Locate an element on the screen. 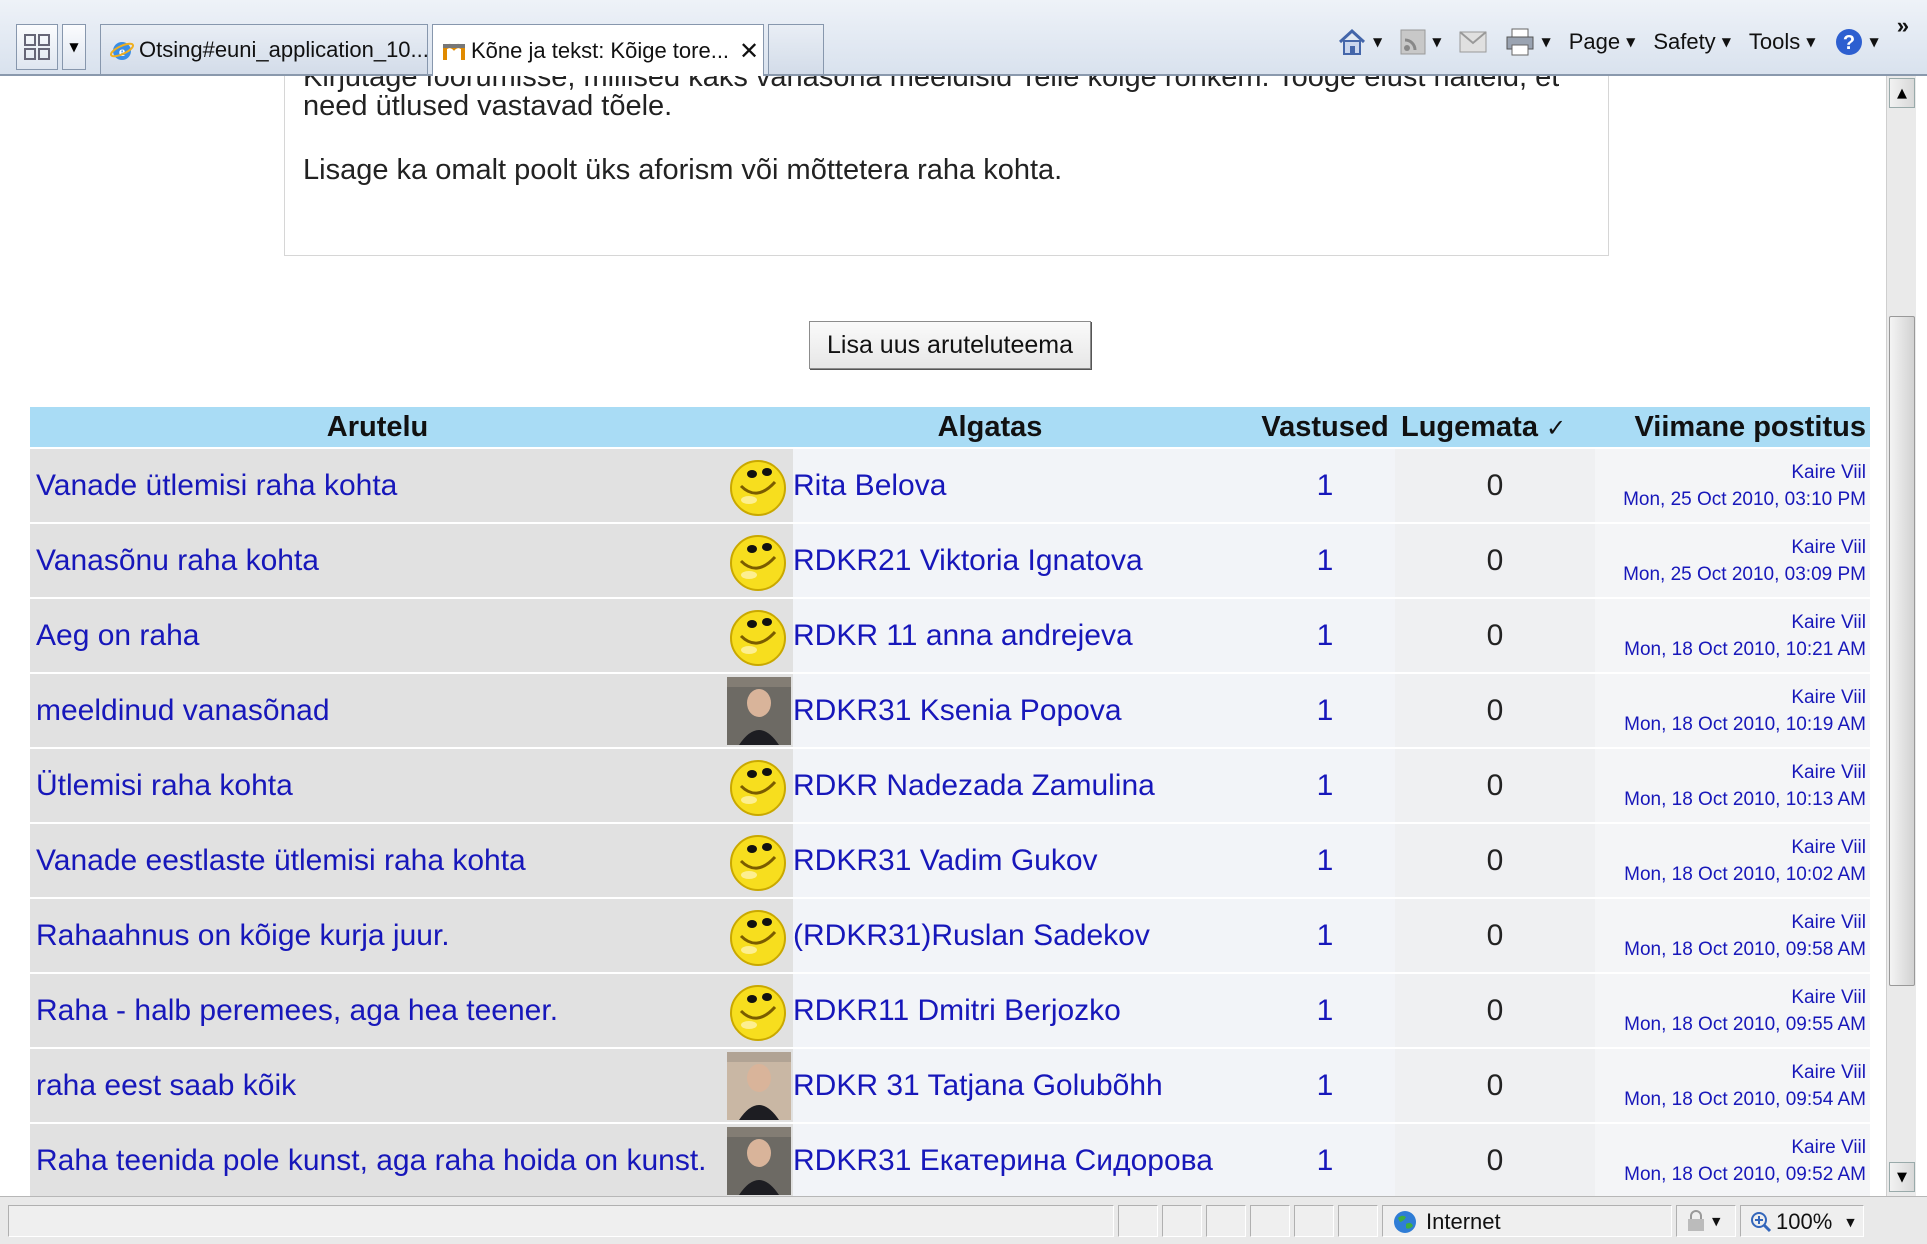 The image size is (1927, 1244). safety-menu: Safety ▼ is located at coordinates (1692, 42).